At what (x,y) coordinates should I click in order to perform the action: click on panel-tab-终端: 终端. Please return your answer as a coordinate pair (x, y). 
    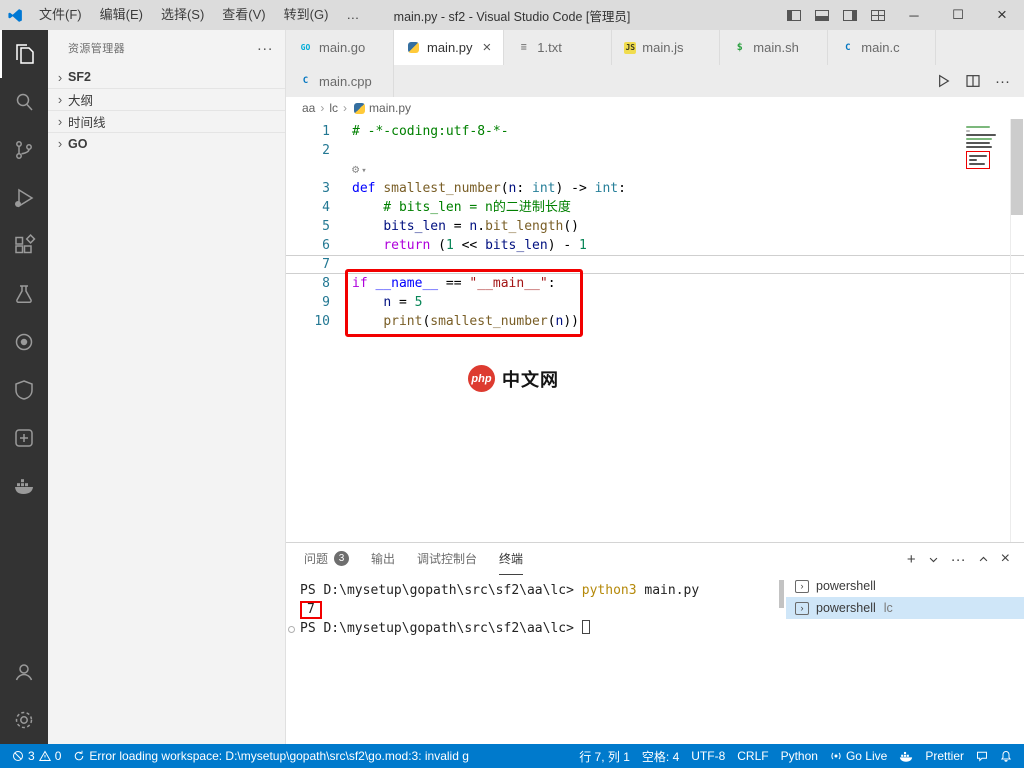
    Looking at the image, I should click on (511, 559).